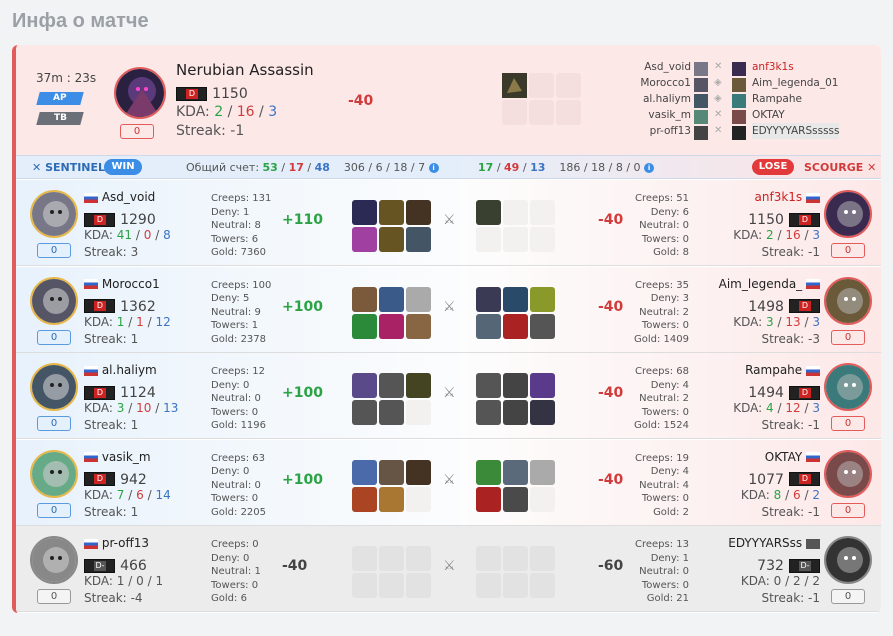 This screenshot has width=893, height=636. What do you see at coordinates (663, 67) in the screenshot?
I see `roster-player: Asd_void` at bounding box center [663, 67].